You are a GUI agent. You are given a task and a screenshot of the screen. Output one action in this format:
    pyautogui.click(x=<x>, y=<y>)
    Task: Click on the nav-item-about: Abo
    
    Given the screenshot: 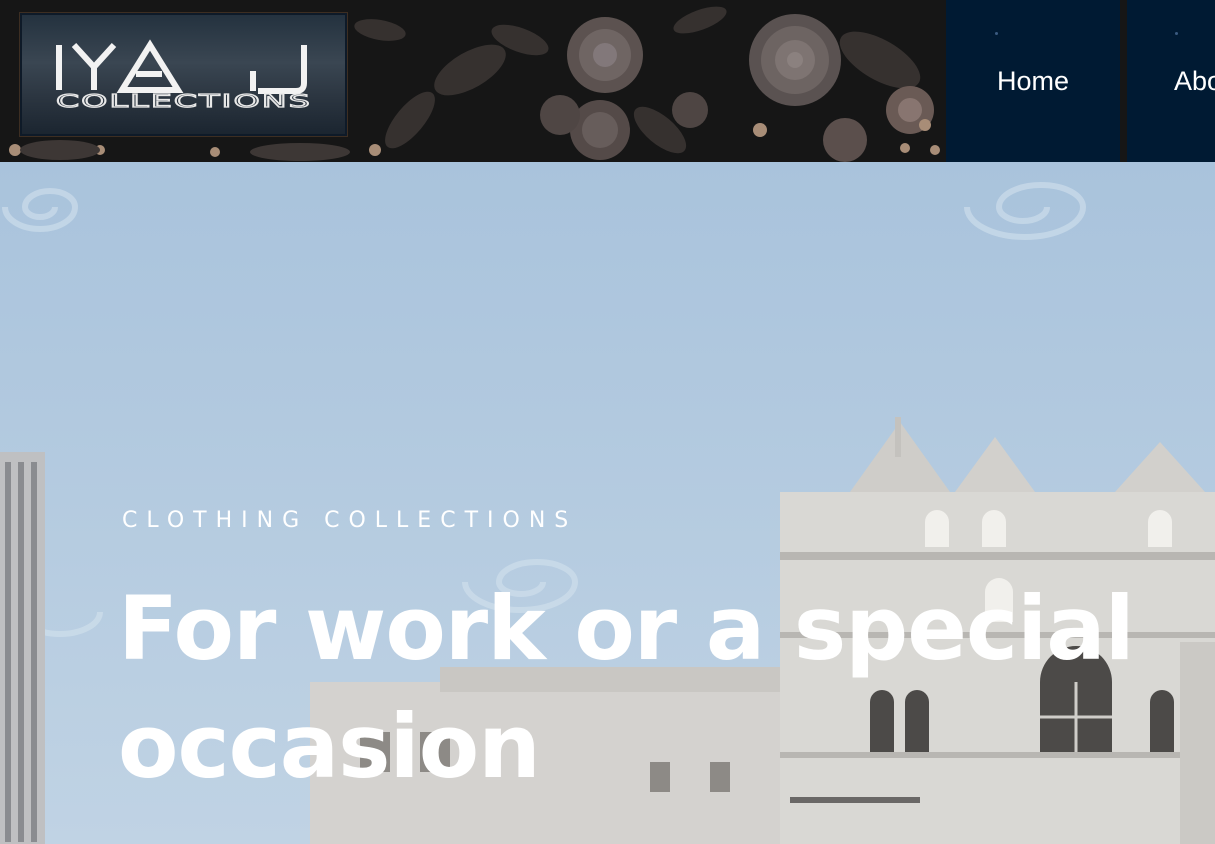 What is the action you would take?
    pyautogui.click(x=1171, y=81)
    